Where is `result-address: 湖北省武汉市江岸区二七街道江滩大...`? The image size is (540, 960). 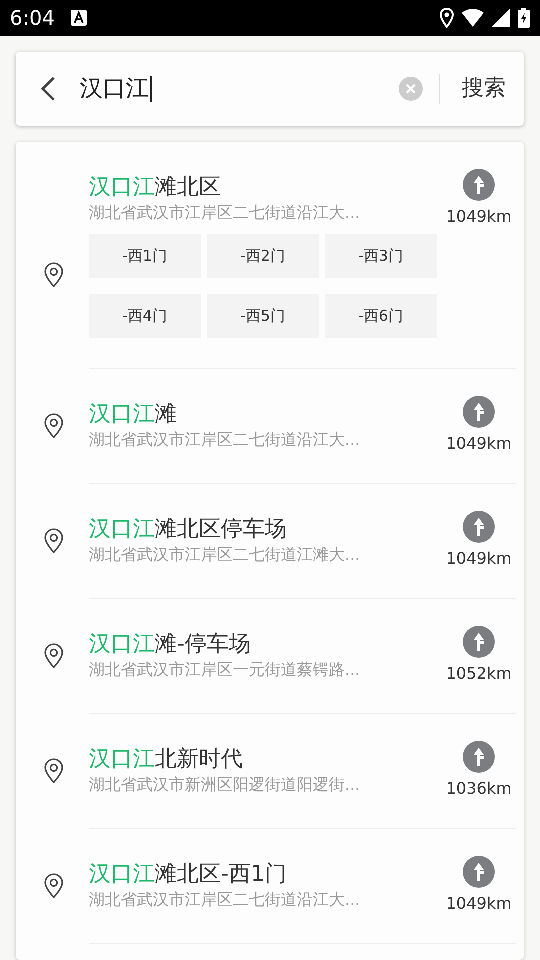 result-address: 湖北省武汉市江岸区二七街道江滩大... is located at coordinates (225, 555).